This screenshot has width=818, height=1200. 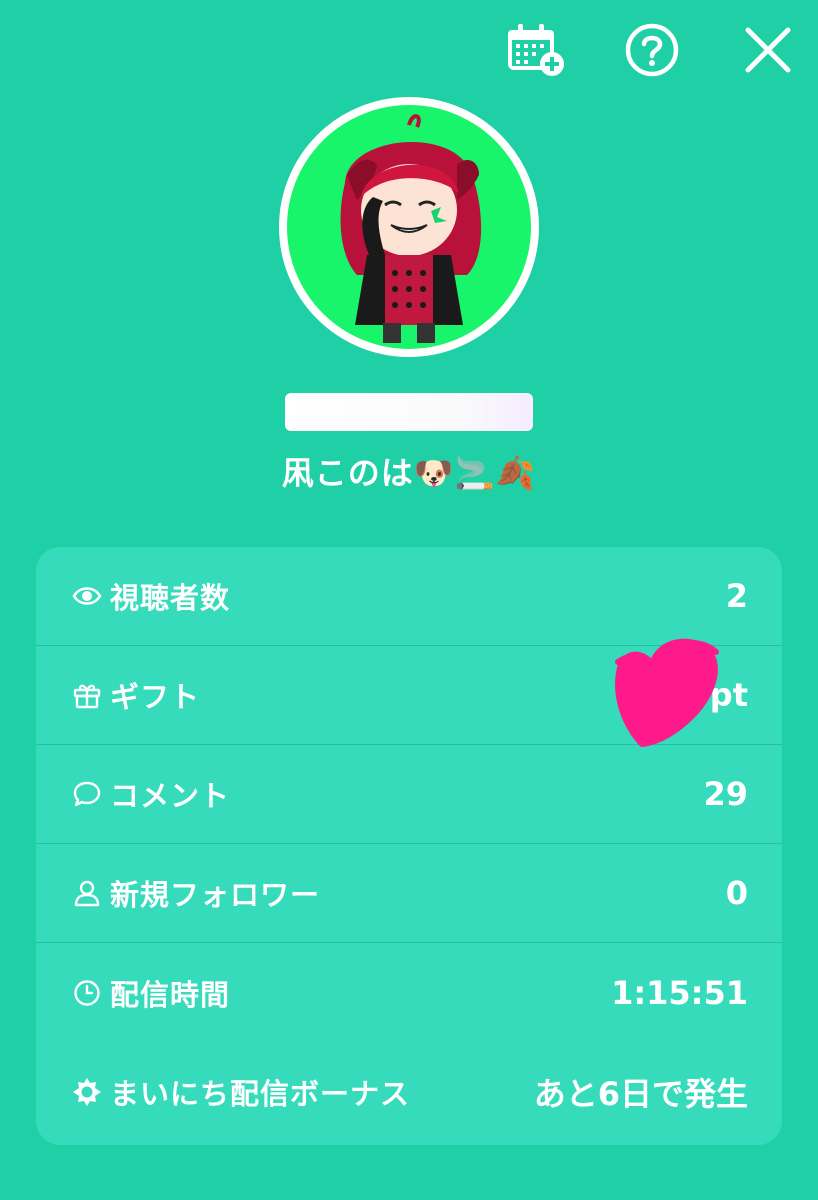 What do you see at coordinates (87, 596) in the screenshot?
I see `eye-icon` at bounding box center [87, 596].